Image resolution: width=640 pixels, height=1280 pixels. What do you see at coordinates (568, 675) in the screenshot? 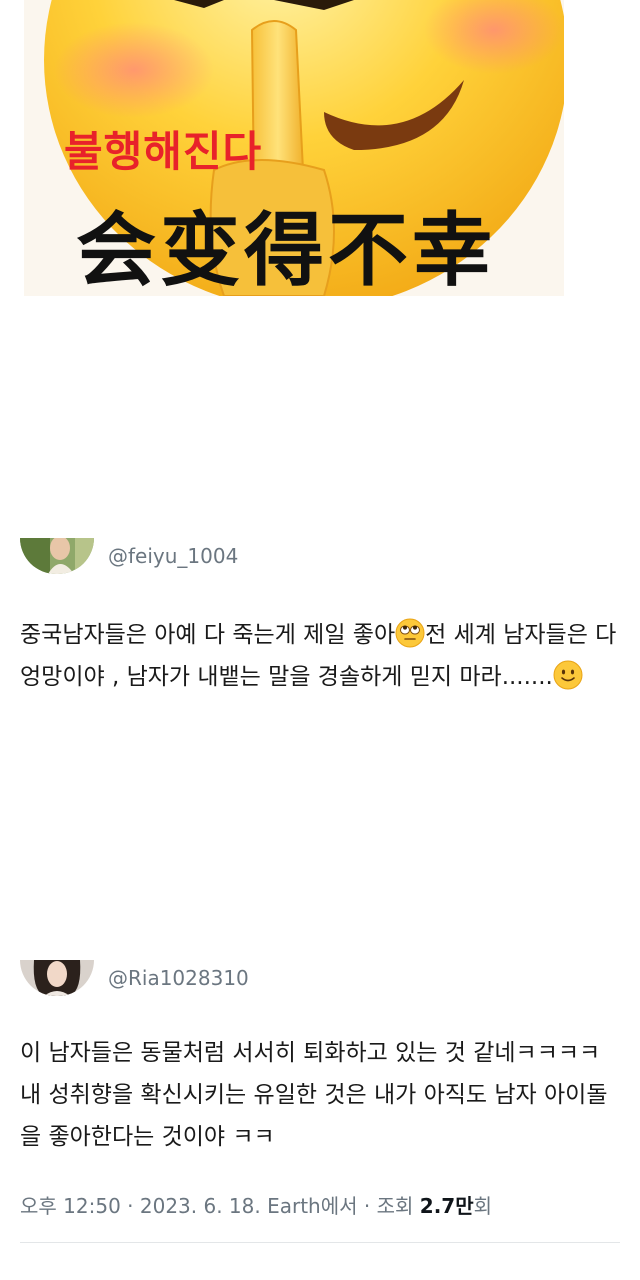
I see `slightly-smiling-face-icon` at bounding box center [568, 675].